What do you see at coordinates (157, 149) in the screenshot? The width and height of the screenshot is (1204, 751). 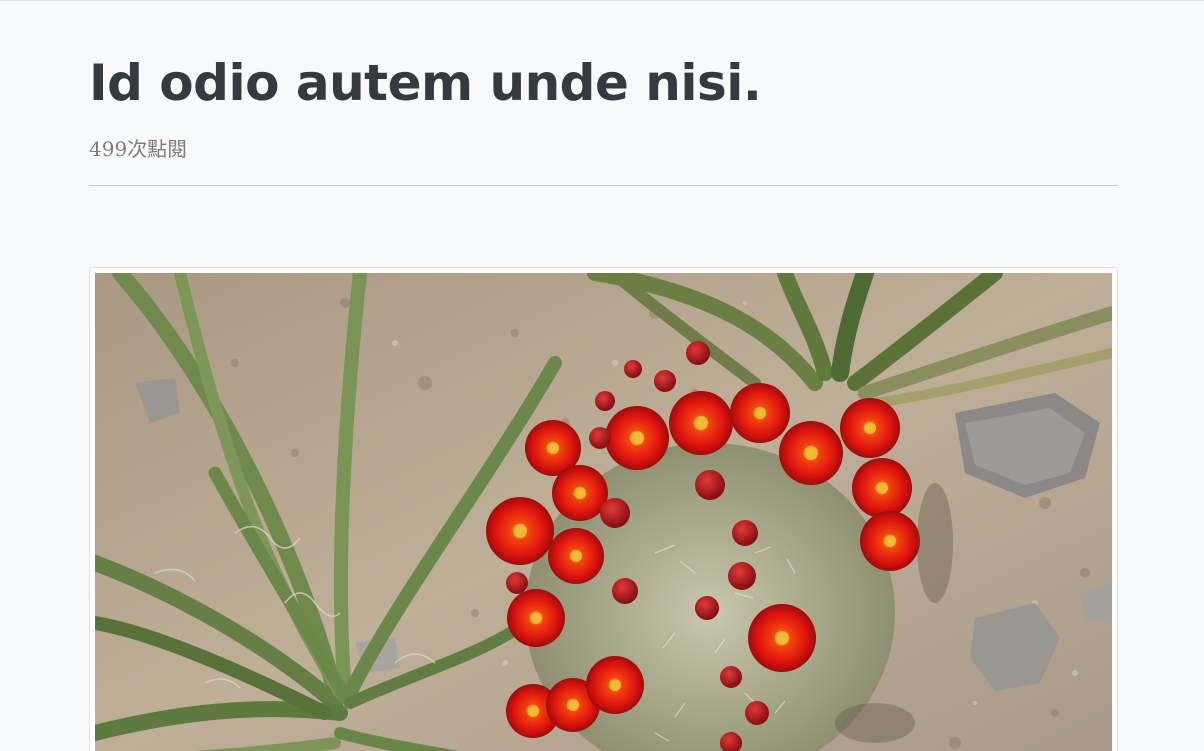 I see `view-count-label: 次點閱` at bounding box center [157, 149].